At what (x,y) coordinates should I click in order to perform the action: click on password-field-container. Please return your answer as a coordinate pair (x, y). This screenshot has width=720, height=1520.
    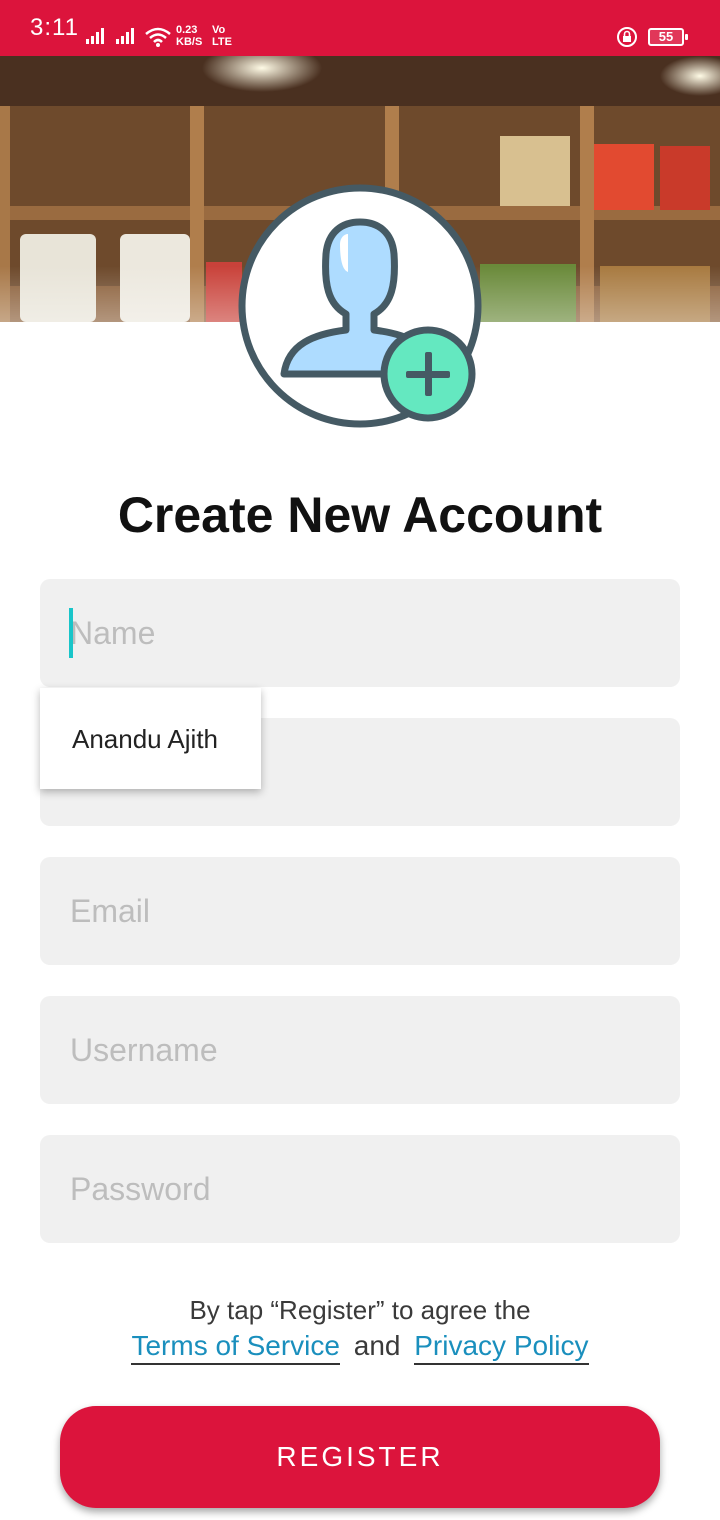
    Looking at the image, I should click on (360, 1189).